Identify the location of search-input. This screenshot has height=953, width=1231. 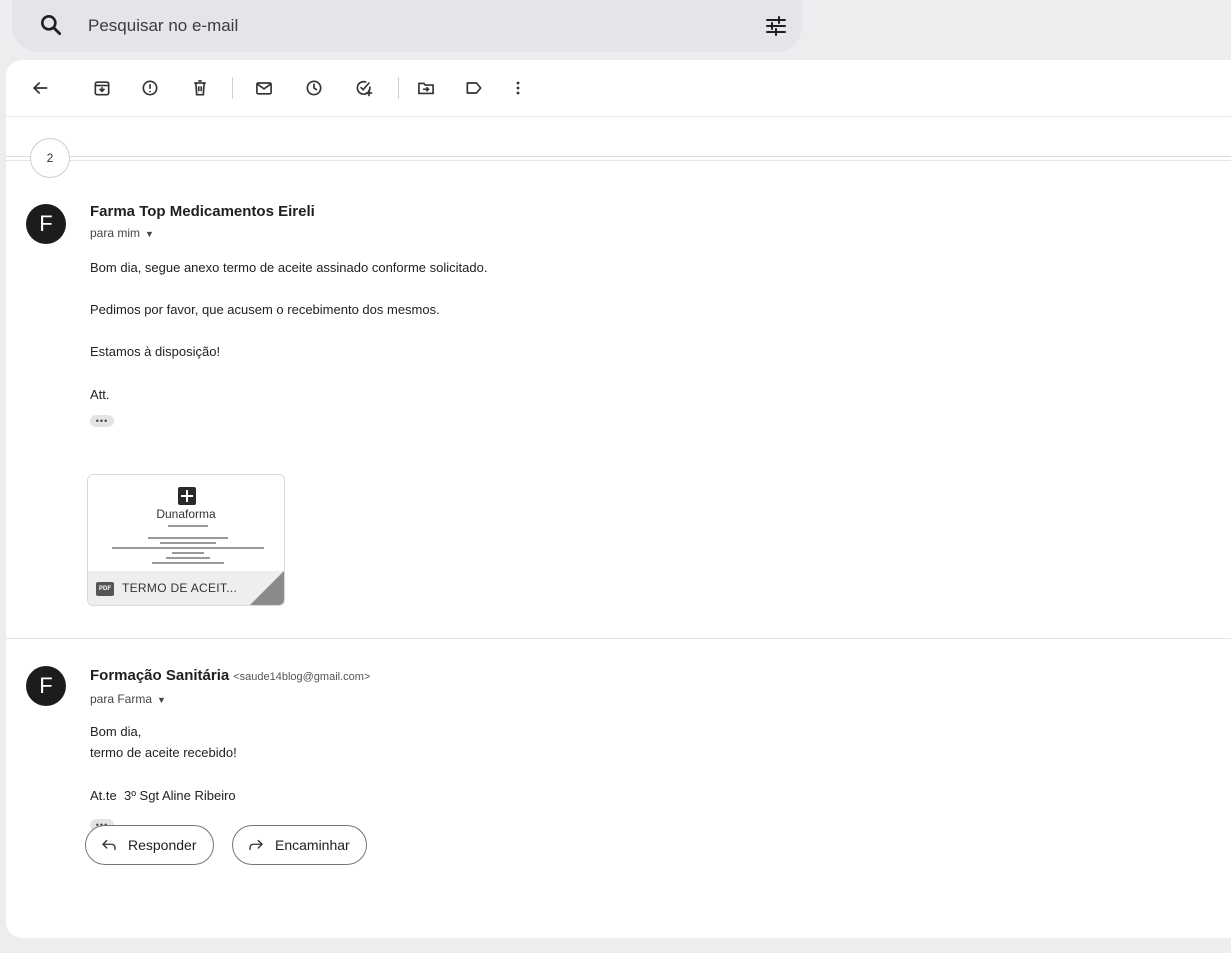
(388, 26).